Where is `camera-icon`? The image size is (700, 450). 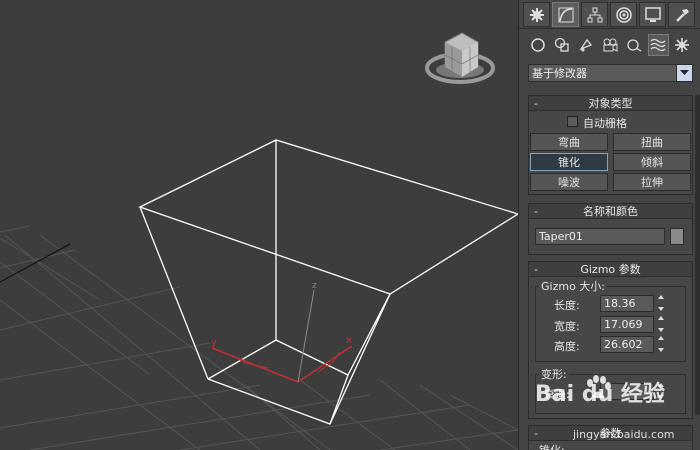 camera-icon is located at coordinates (610, 45).